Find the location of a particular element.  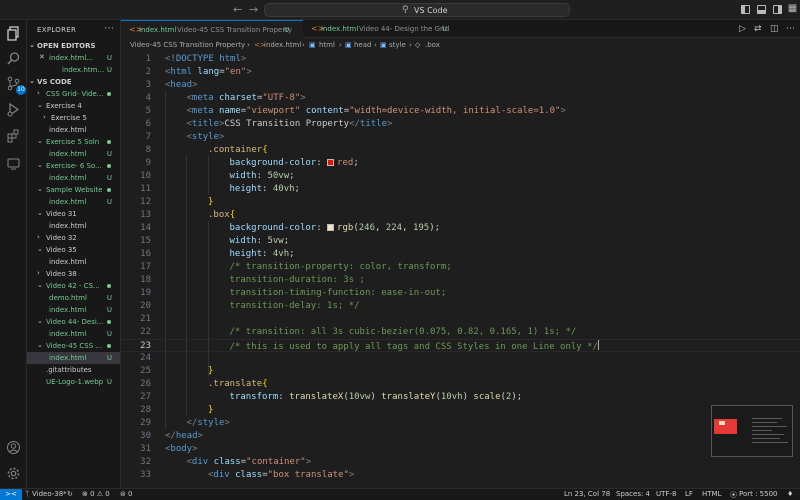

command-center: ⚲ VS Code is located at coordinates (417, 10).